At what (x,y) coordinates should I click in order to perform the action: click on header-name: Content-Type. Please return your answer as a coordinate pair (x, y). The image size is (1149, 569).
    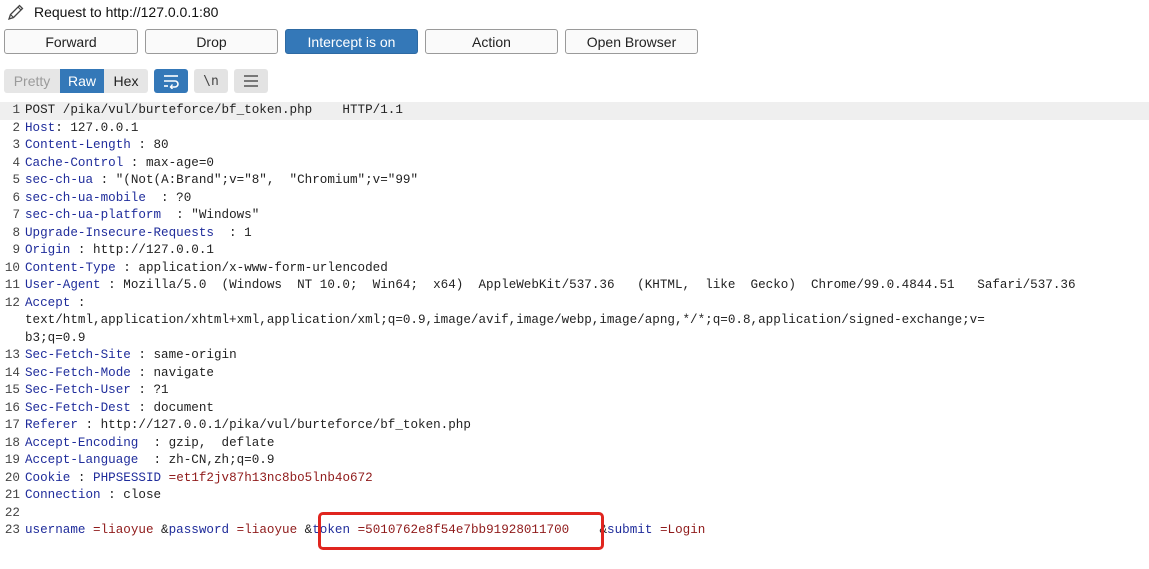
    Looking at the image, I should click on (70, 267).